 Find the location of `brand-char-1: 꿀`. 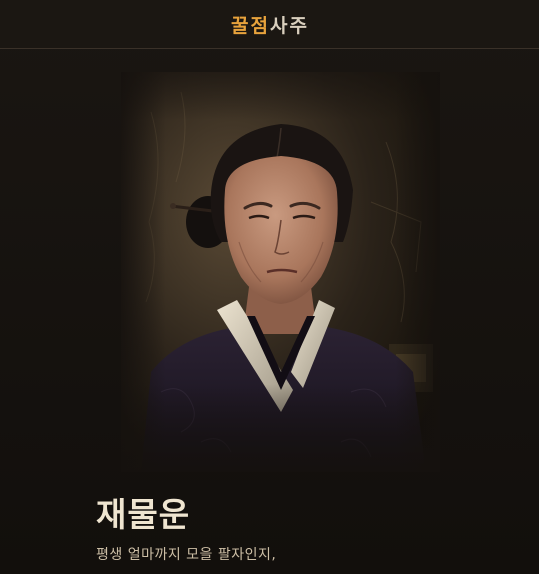

brand-char-1: 꿀 is located at coordinates (240, 25).